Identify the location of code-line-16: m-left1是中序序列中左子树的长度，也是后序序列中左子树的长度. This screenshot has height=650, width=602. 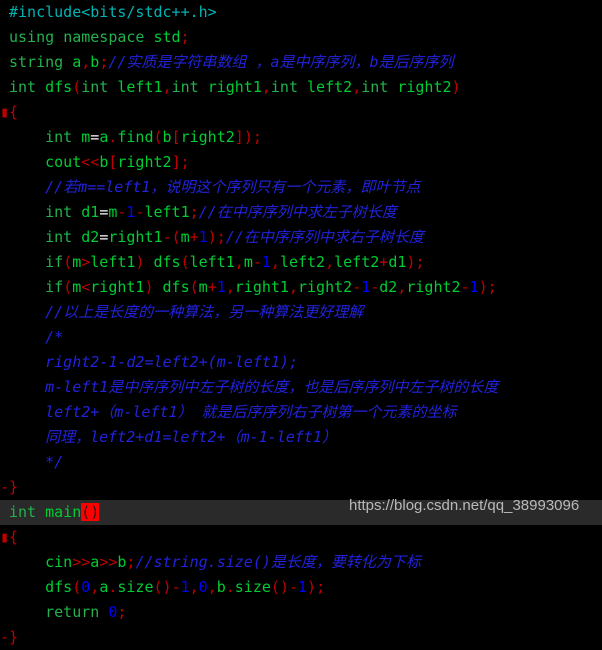
(301, 387).